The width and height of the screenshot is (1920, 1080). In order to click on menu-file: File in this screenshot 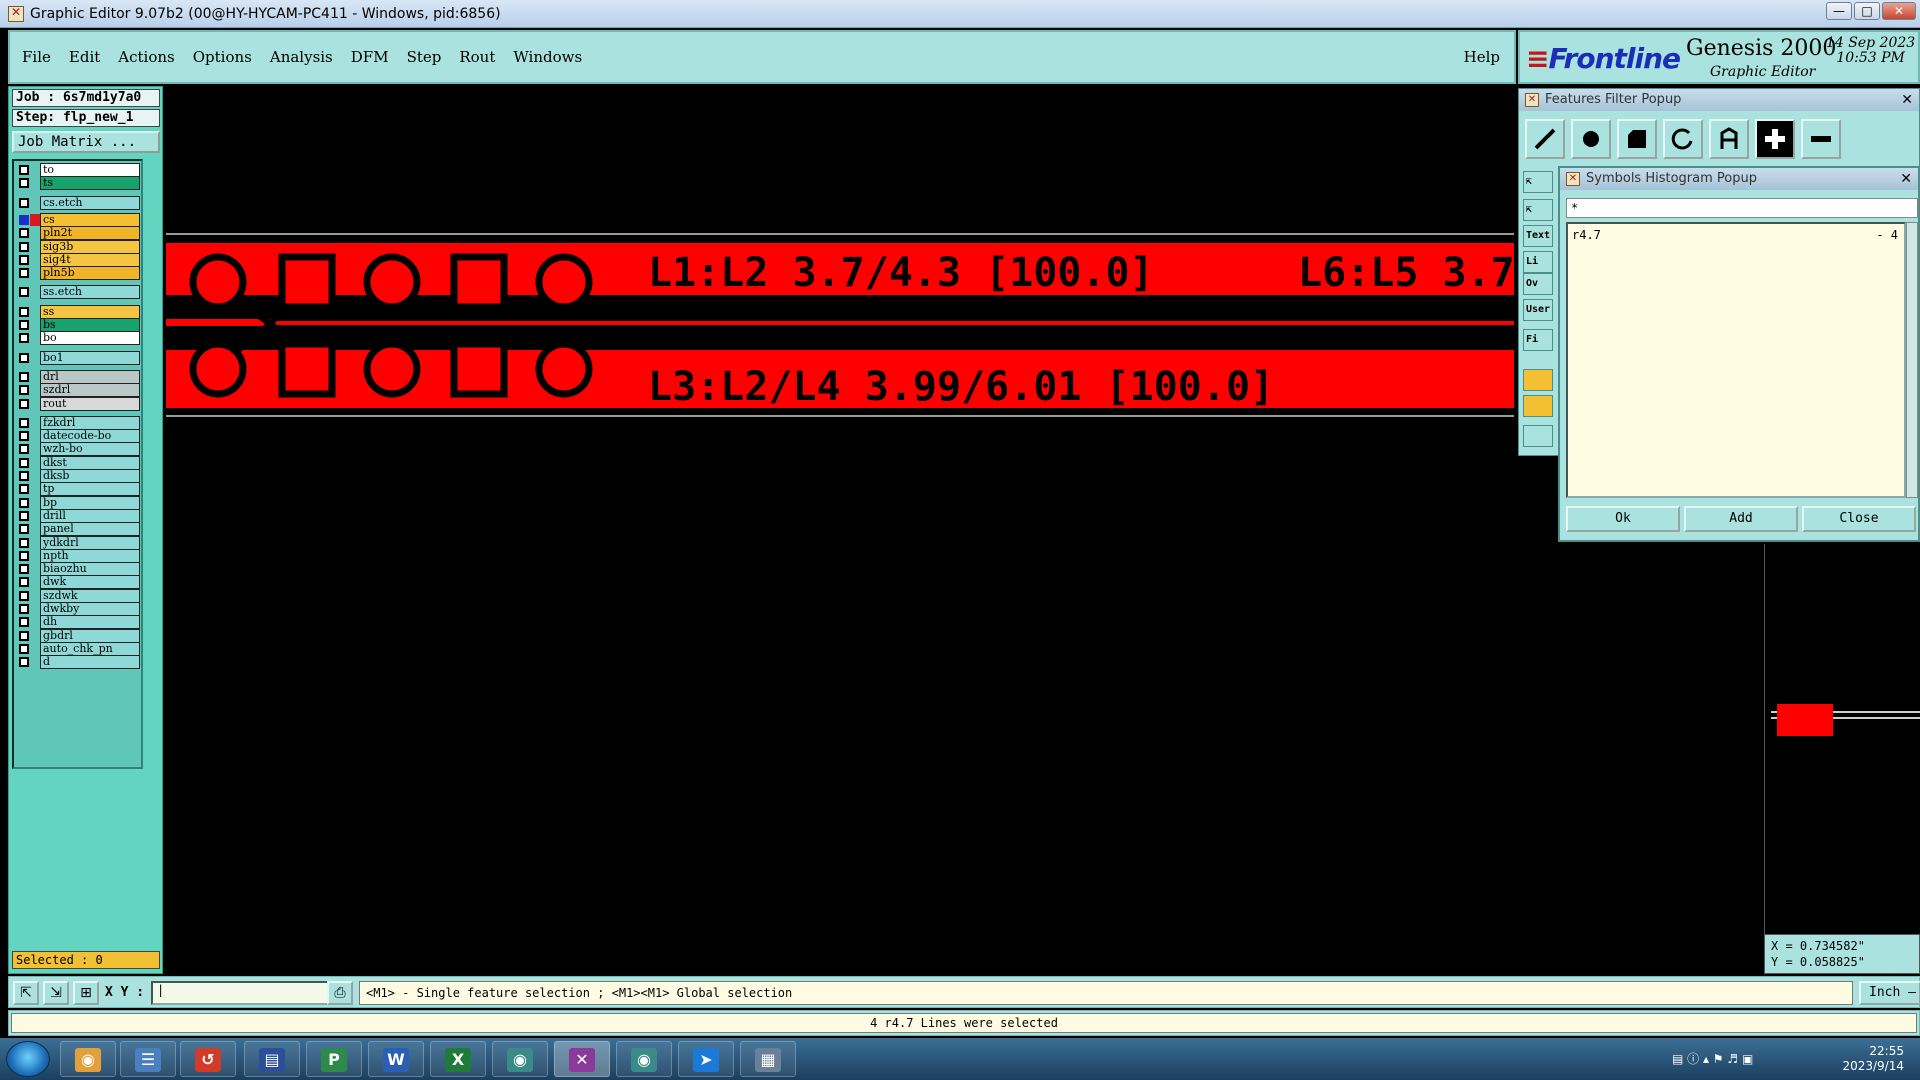, I will do `click(36, 57)`.